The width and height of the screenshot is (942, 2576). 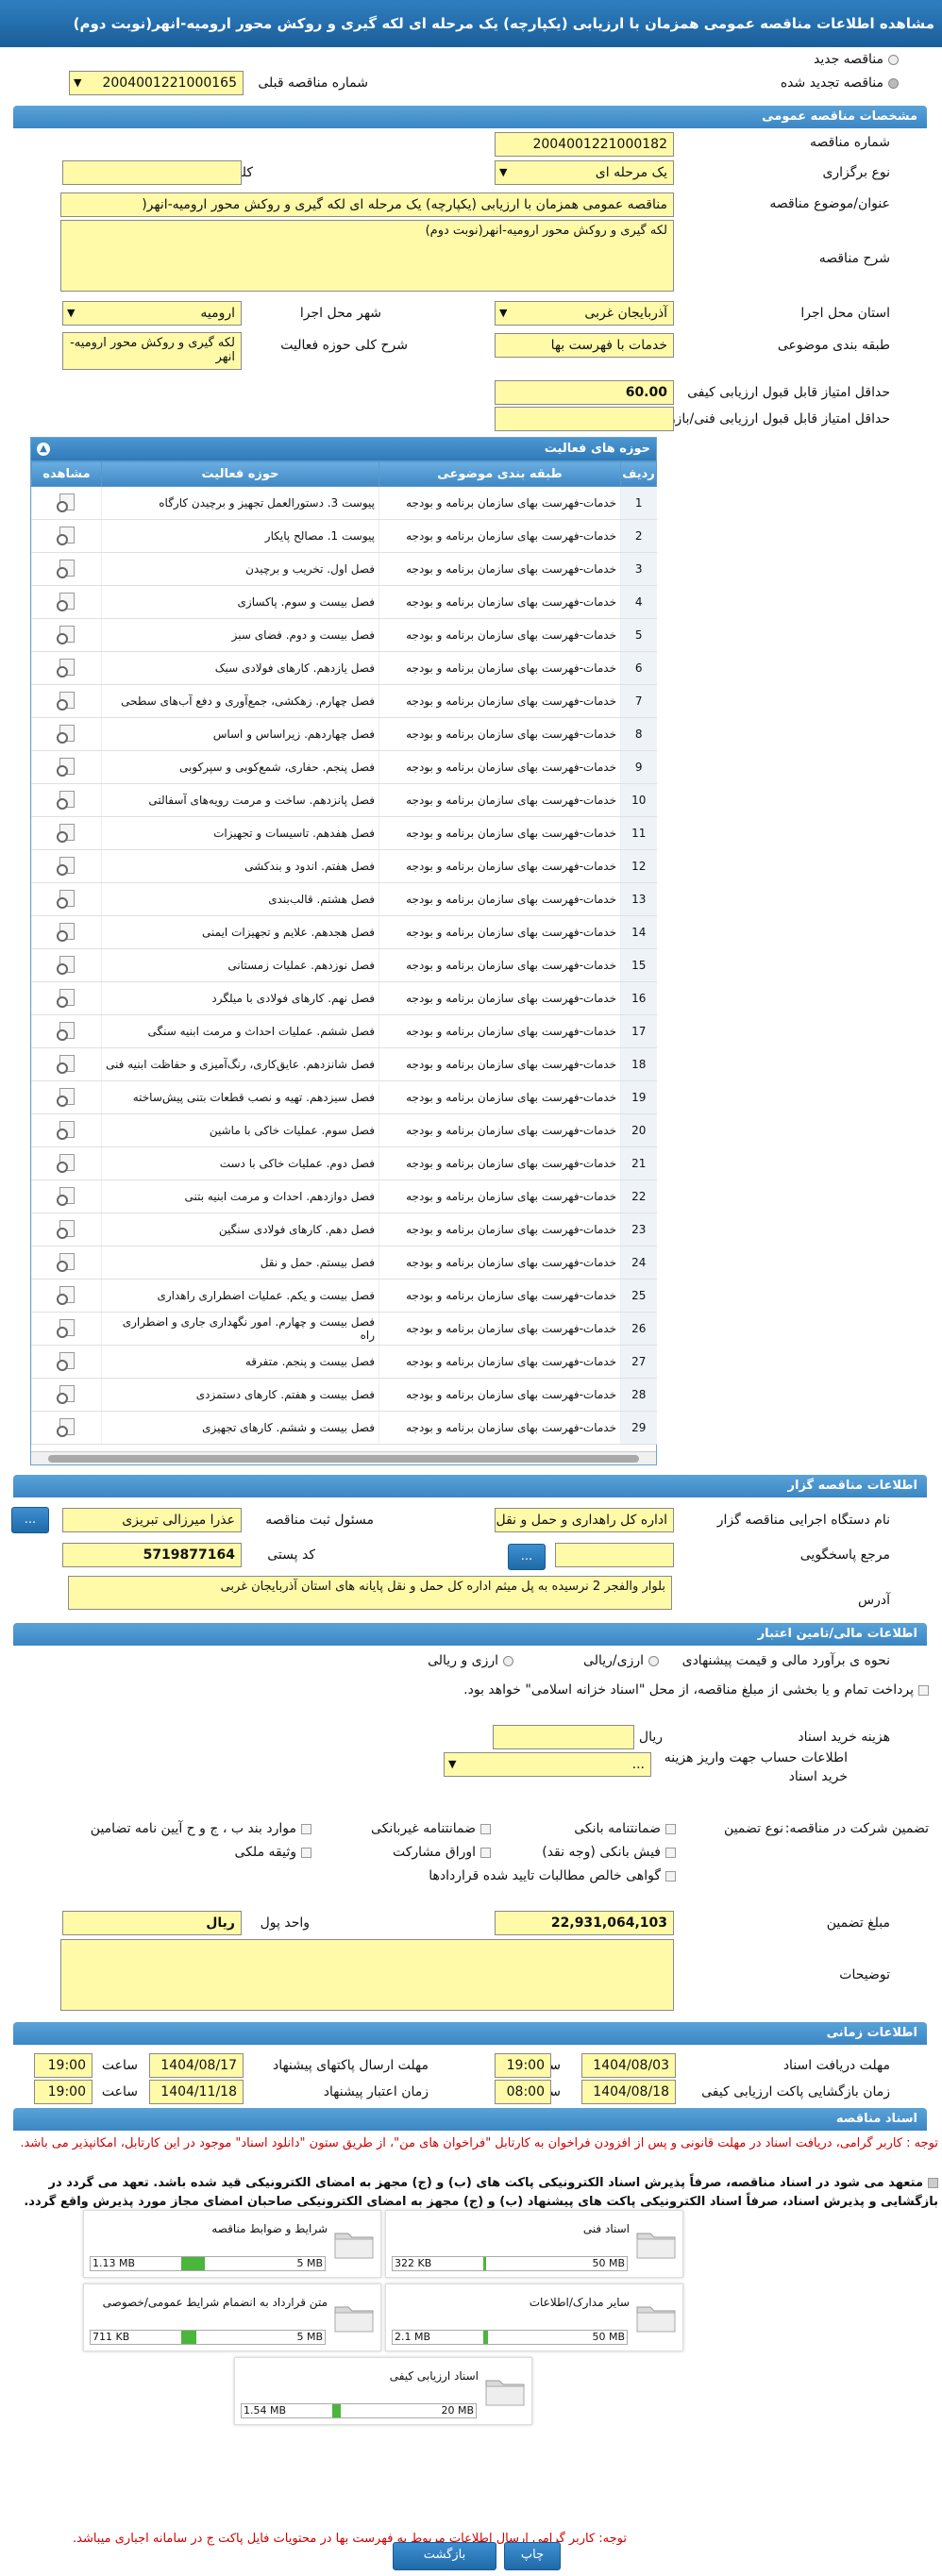 I want to click on guarantee-opt-4: اوراق مشارکت, so click(x=442, y=1852).